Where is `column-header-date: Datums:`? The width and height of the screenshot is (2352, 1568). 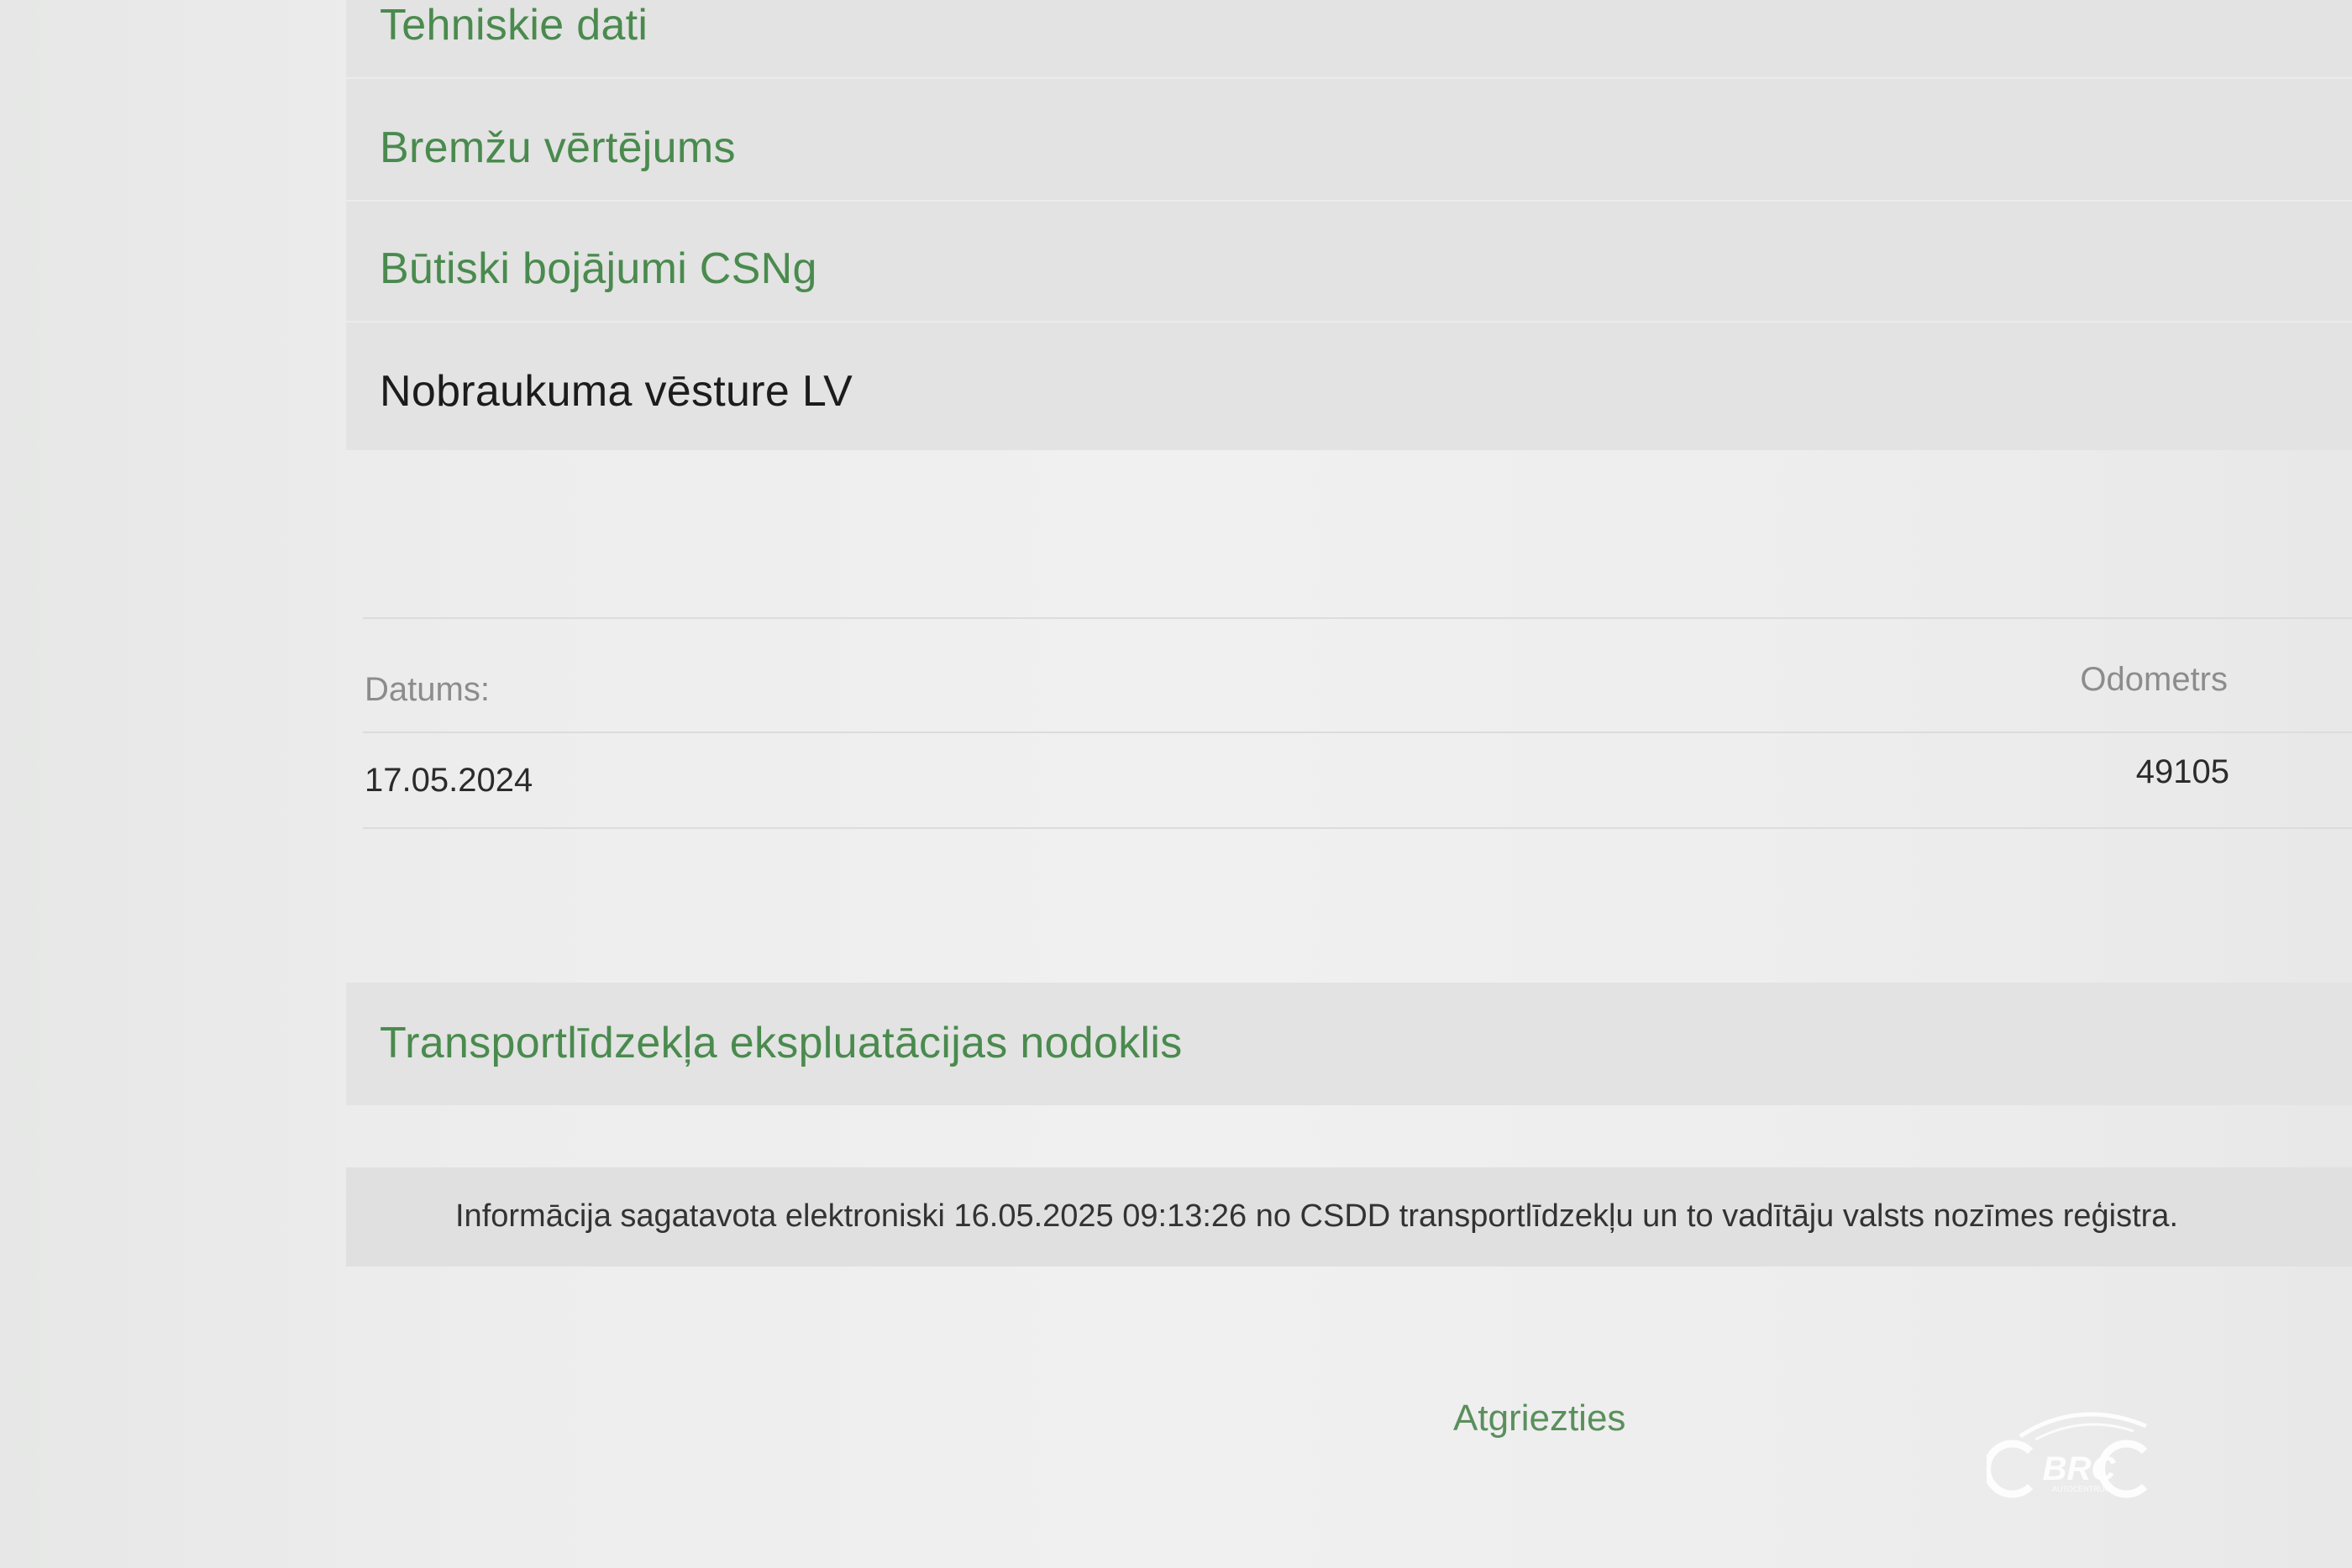 column-header-date: Datums: is located at coordinates (427, 689).